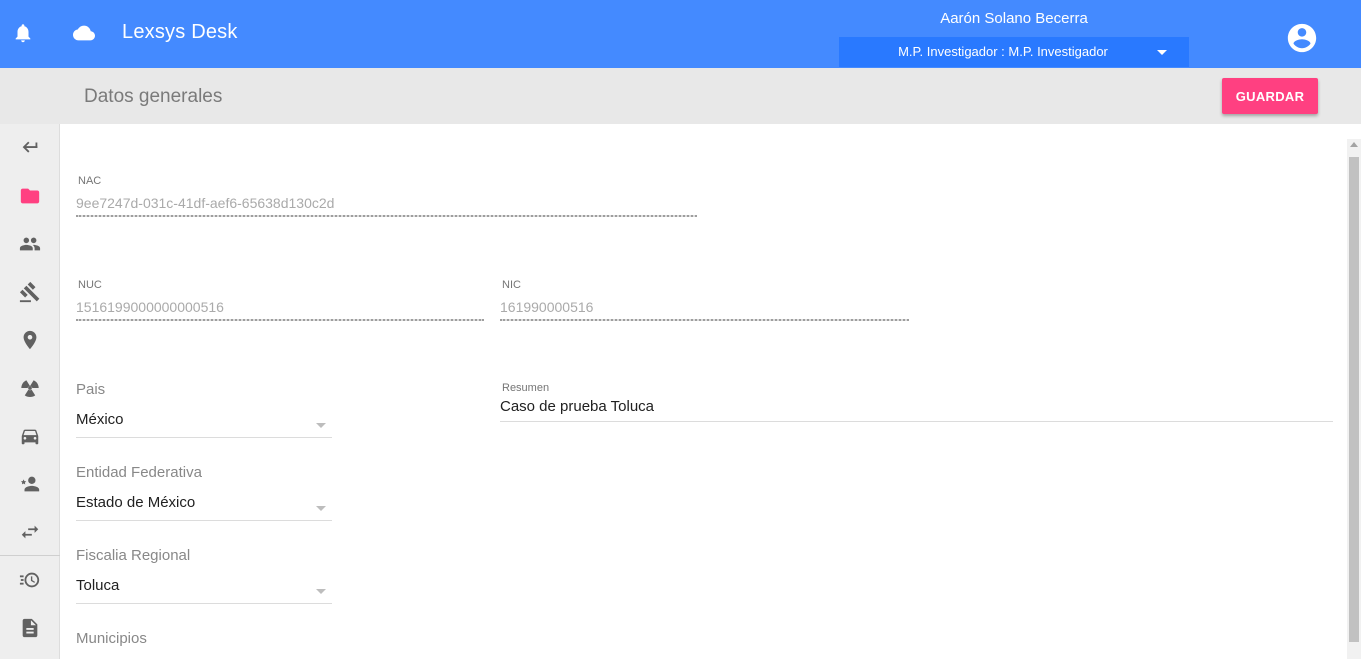 The width and height of the screenshot is (1361, 659). Describe the element at coordinates (91, 389) in the screenshot. I see `pais-label: Pais` at that location.